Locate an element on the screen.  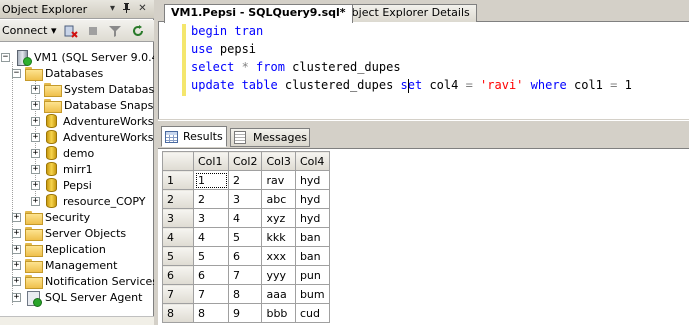
table-row: 6 6 7 yyy pun is located at coordinates (246, 275).